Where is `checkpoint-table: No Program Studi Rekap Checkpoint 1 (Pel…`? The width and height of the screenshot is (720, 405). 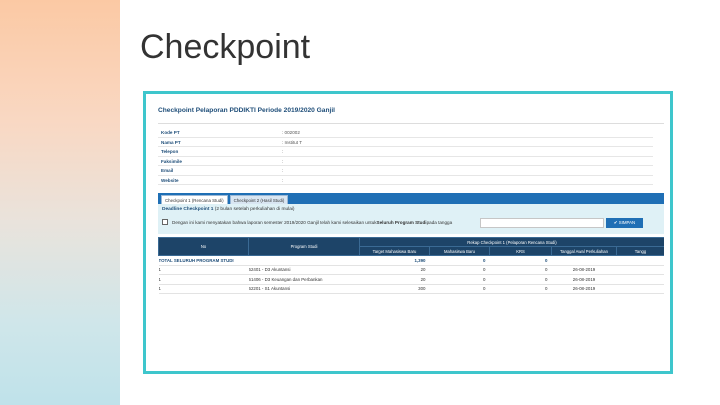
checkpoint-table: No Program Studi Rekap Checkpoint 1 (Pel… is located at coordinates (411, 265).